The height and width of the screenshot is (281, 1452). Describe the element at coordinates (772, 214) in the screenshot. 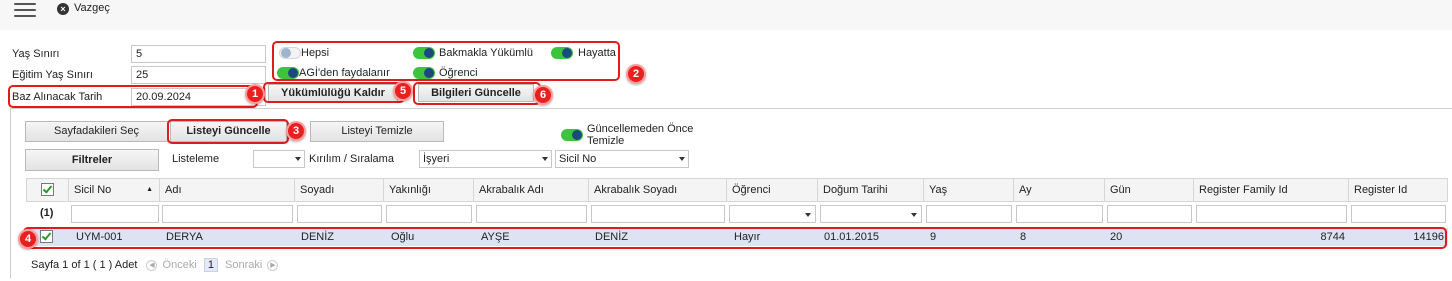

I see `filter-ogrenci` at that location.